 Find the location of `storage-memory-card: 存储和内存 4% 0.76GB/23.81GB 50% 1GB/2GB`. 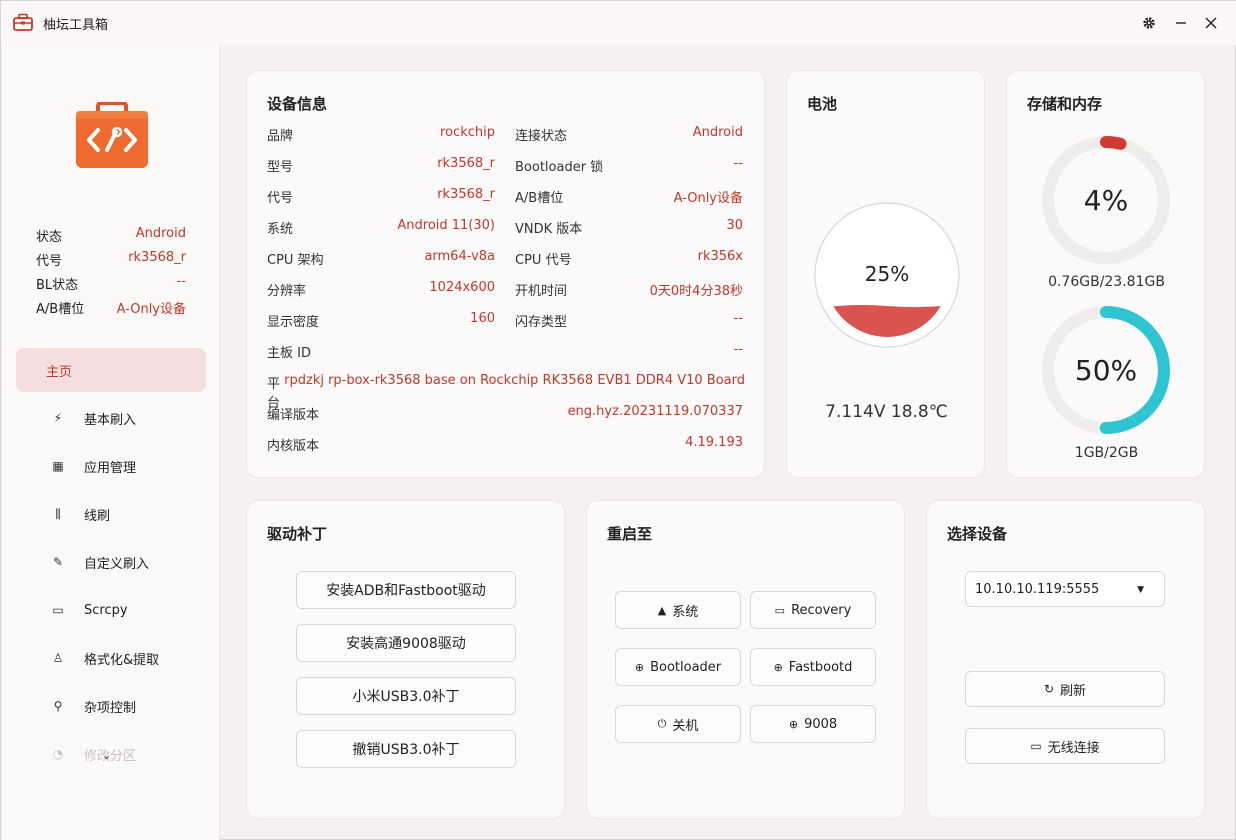

storage-memory-card: 存储和内存 4% 0.76GB/23.81GB 50% 1GB/2GB is located at coordinates (1105, 274).